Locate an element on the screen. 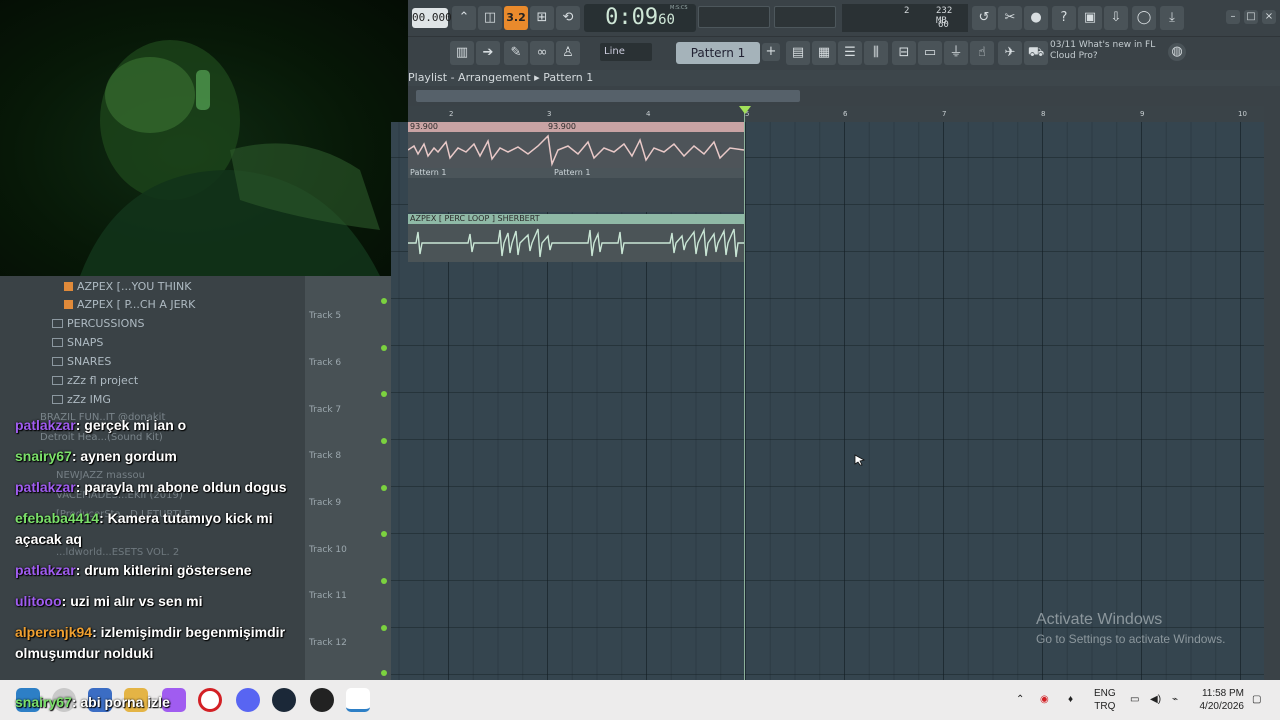 The image size is (1280, 720). ruler-number: 2 is located at coordinates (451, 114).